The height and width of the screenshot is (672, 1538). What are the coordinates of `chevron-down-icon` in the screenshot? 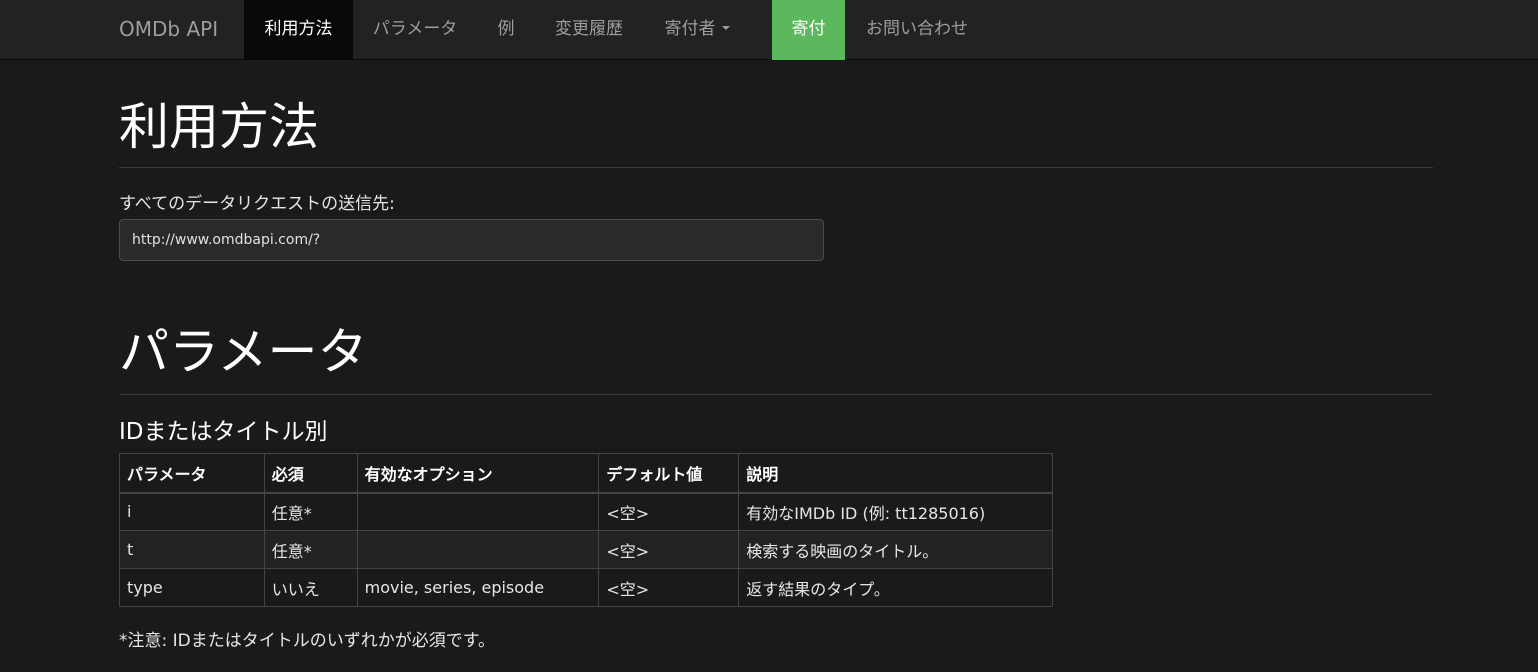 It's located at (725, 28).